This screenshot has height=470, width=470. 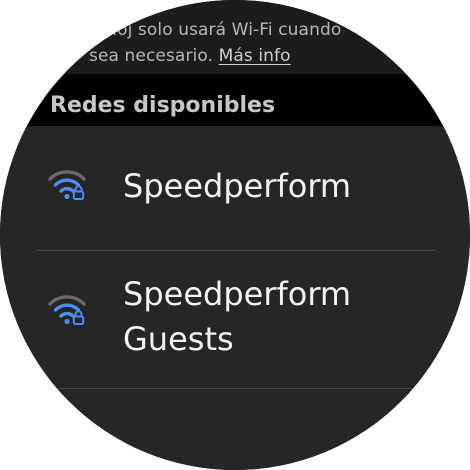 What do you see at coordinates (163, 105) in the screenshot?
I see `section-title-available-networks: Redes disponibles` at bounding box center [163, 105].